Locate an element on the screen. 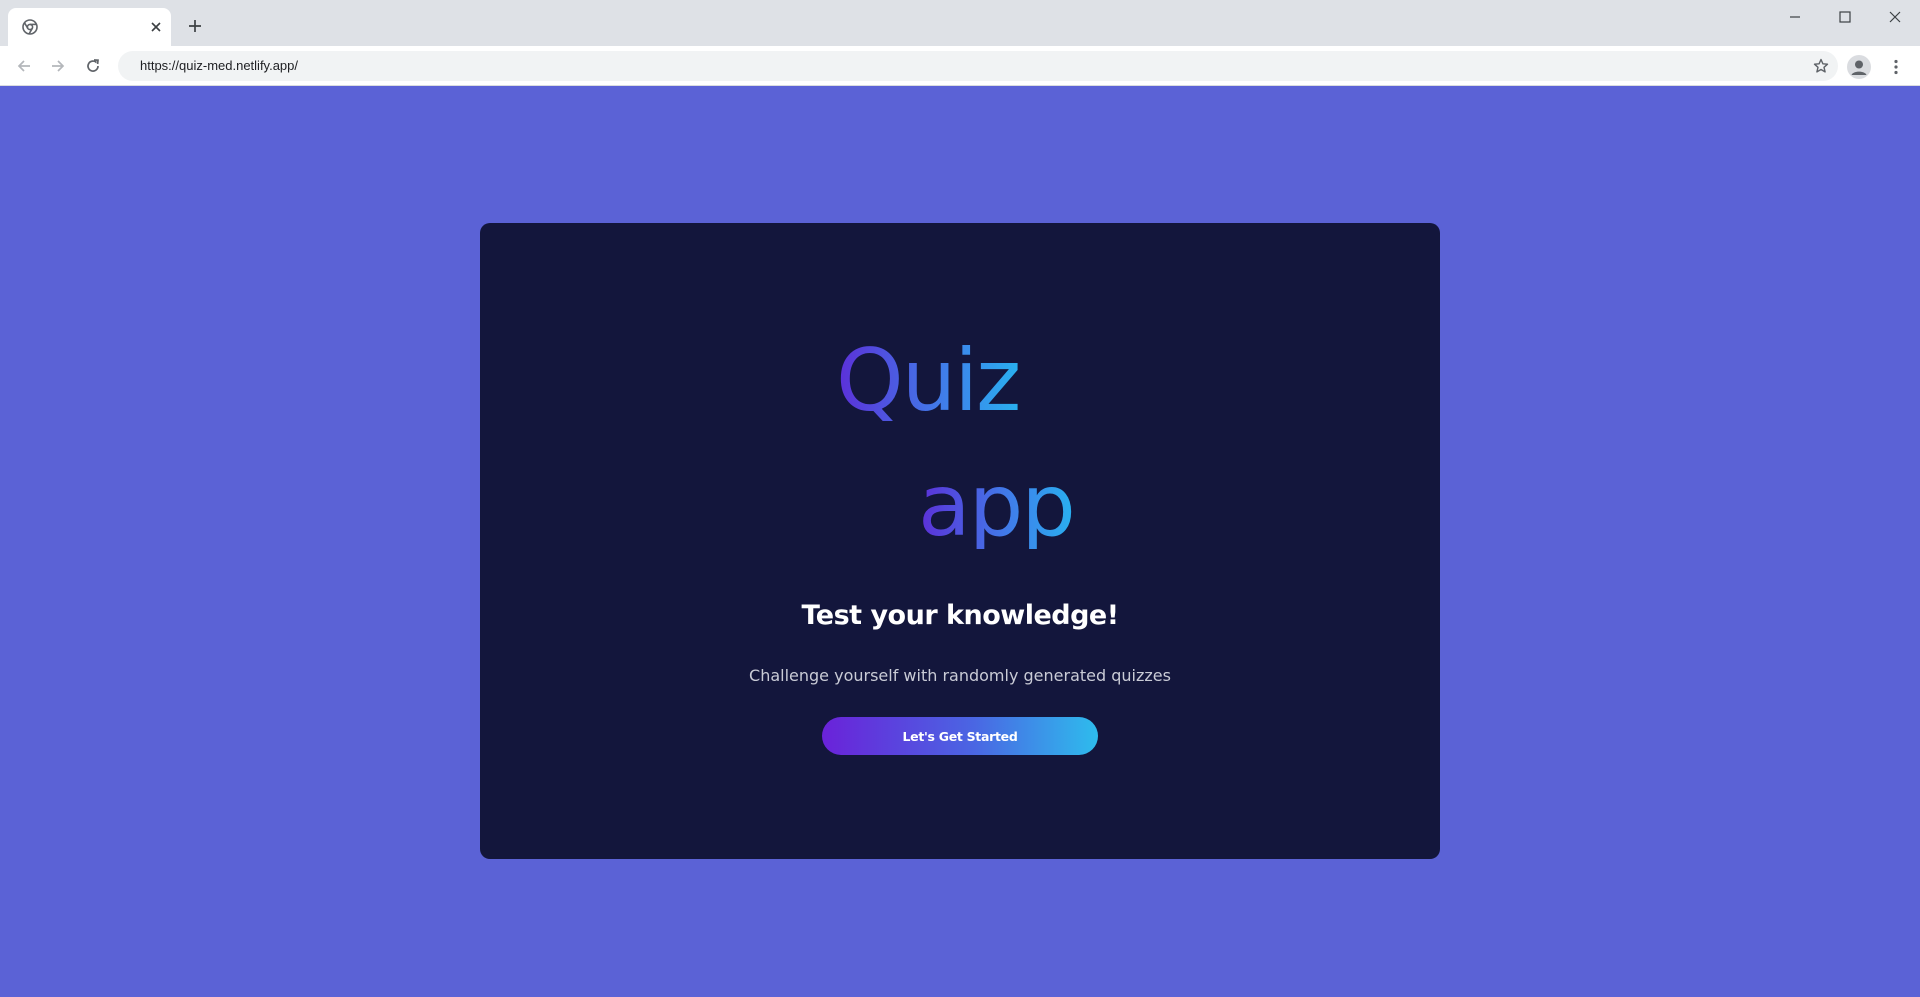 The height and width of the screenshot is (997, 1920). page-headline: Test your knowledge! is located at coordinates (960, 615).